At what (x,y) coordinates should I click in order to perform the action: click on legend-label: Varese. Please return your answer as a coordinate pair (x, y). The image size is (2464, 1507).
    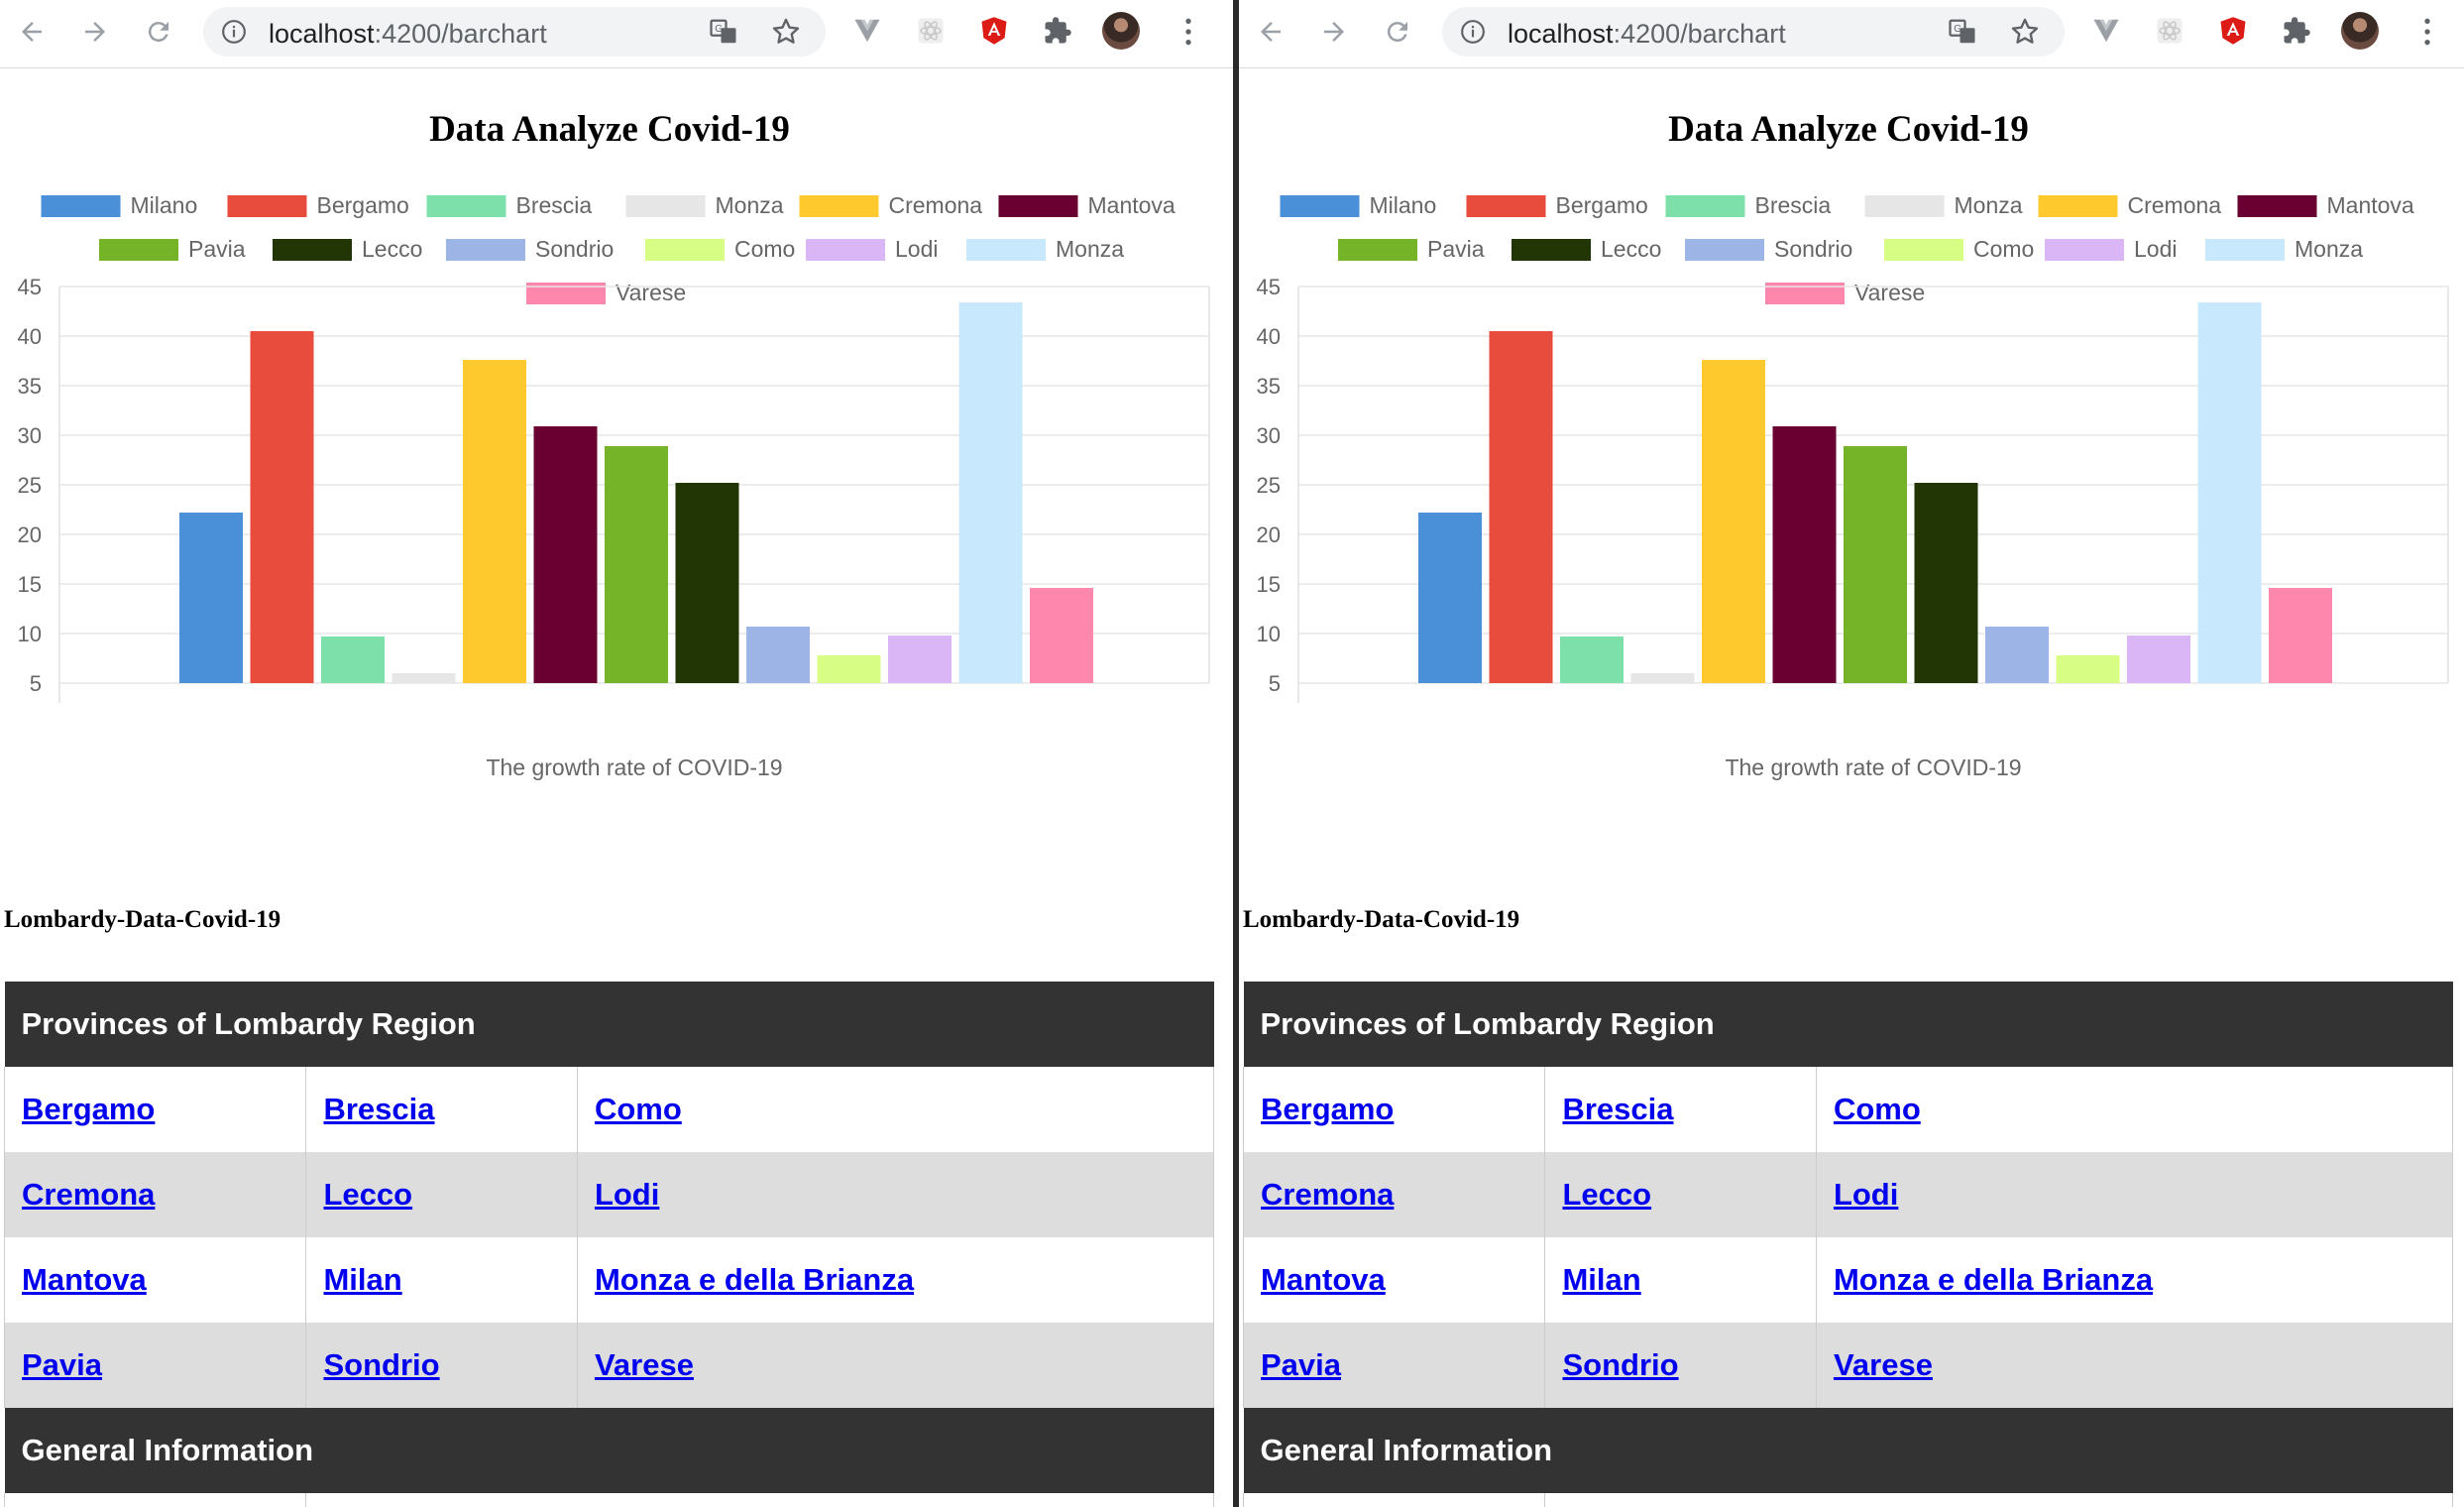
    Looking at the image, I should click on (651, 292).